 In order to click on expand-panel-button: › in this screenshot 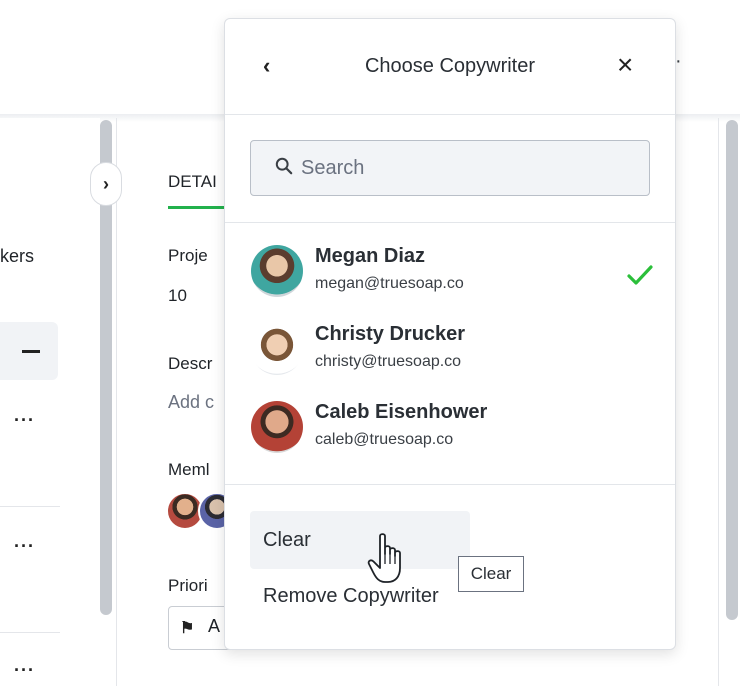, I will do `click(106, 184)`.